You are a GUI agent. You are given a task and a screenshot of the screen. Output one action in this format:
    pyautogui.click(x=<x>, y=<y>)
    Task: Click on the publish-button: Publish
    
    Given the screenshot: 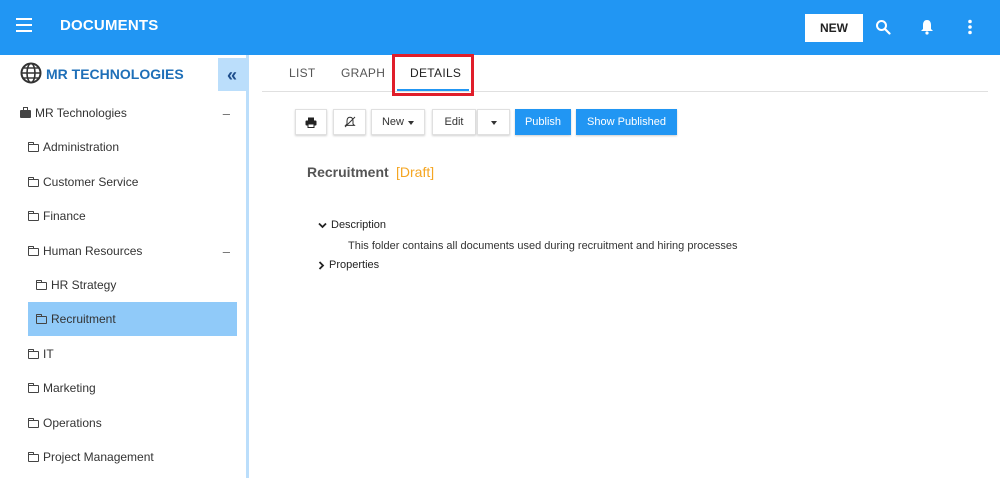 What is the action you would take?
    pyautogui.click(x=543, y=122)
    